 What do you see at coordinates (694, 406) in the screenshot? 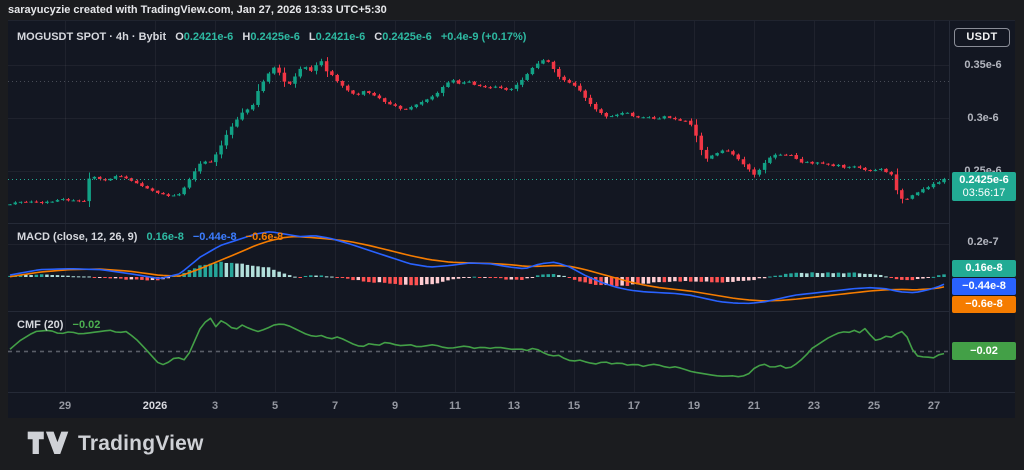
I see `time-axis-label: 19` at bounding box center [694, 406].